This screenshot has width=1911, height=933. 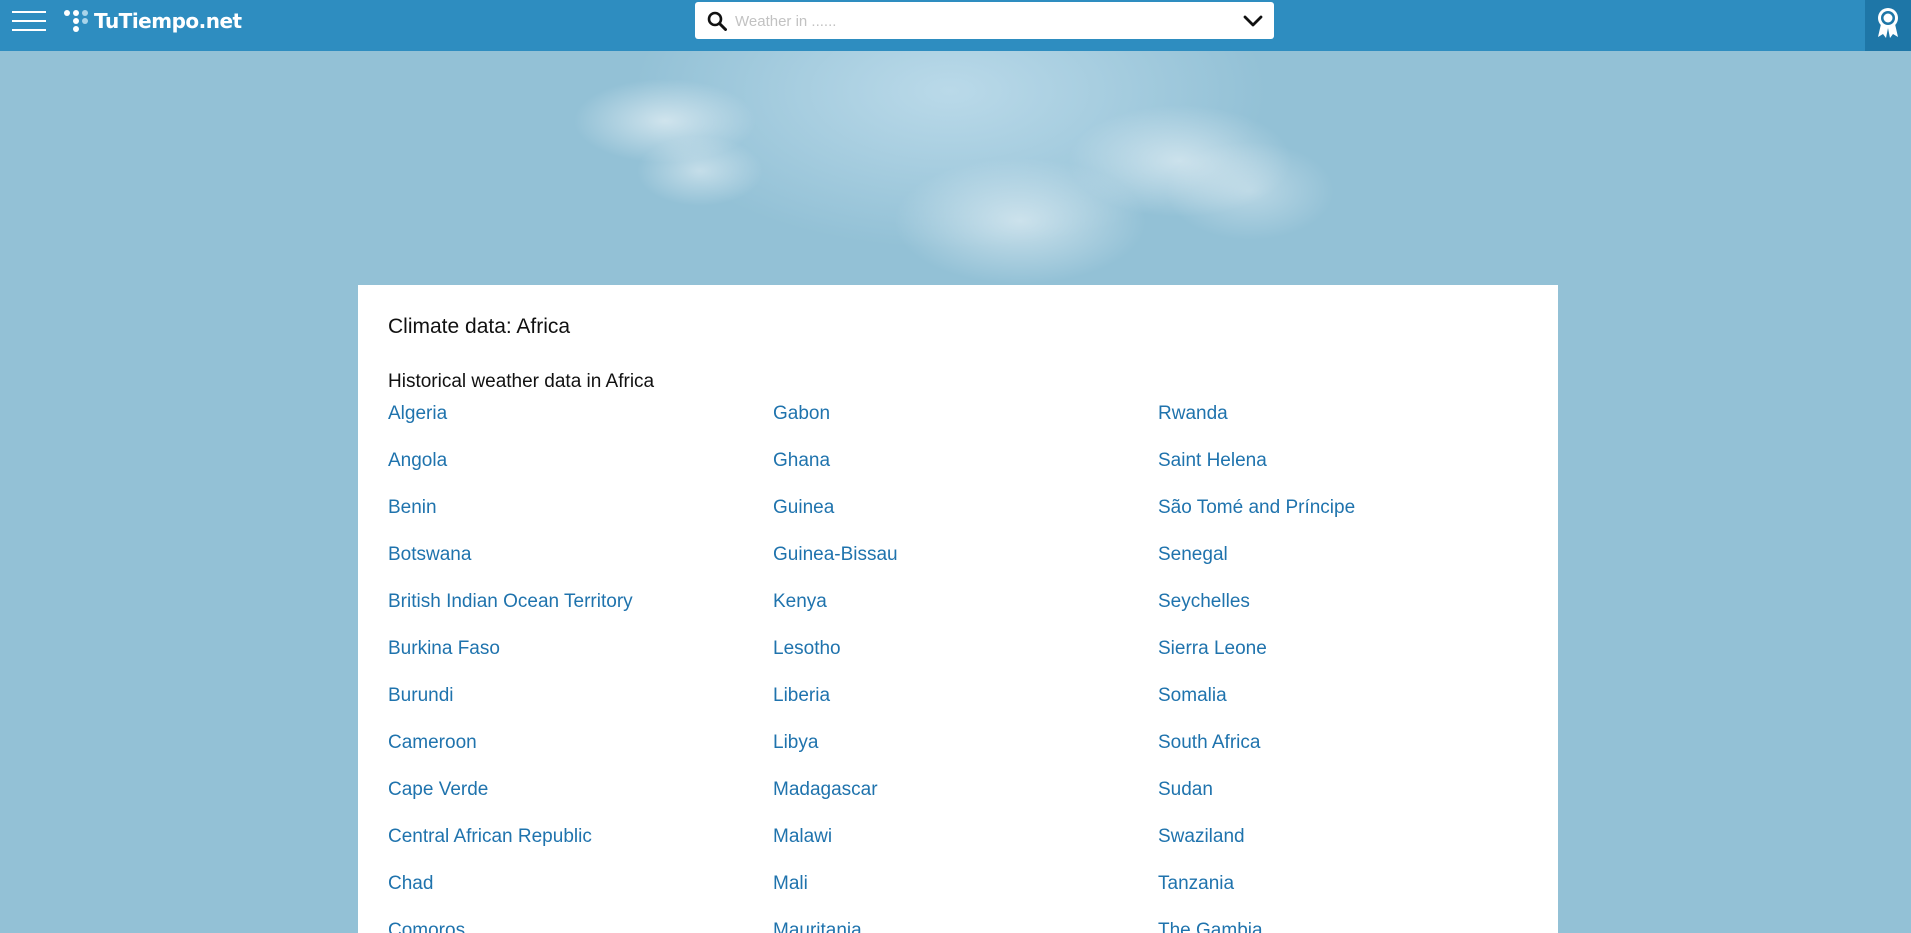 What do you see at coordinates (580, 801) in the screenshot?
I see `country-link: Cape Verde` at bounding box center [580, 801].